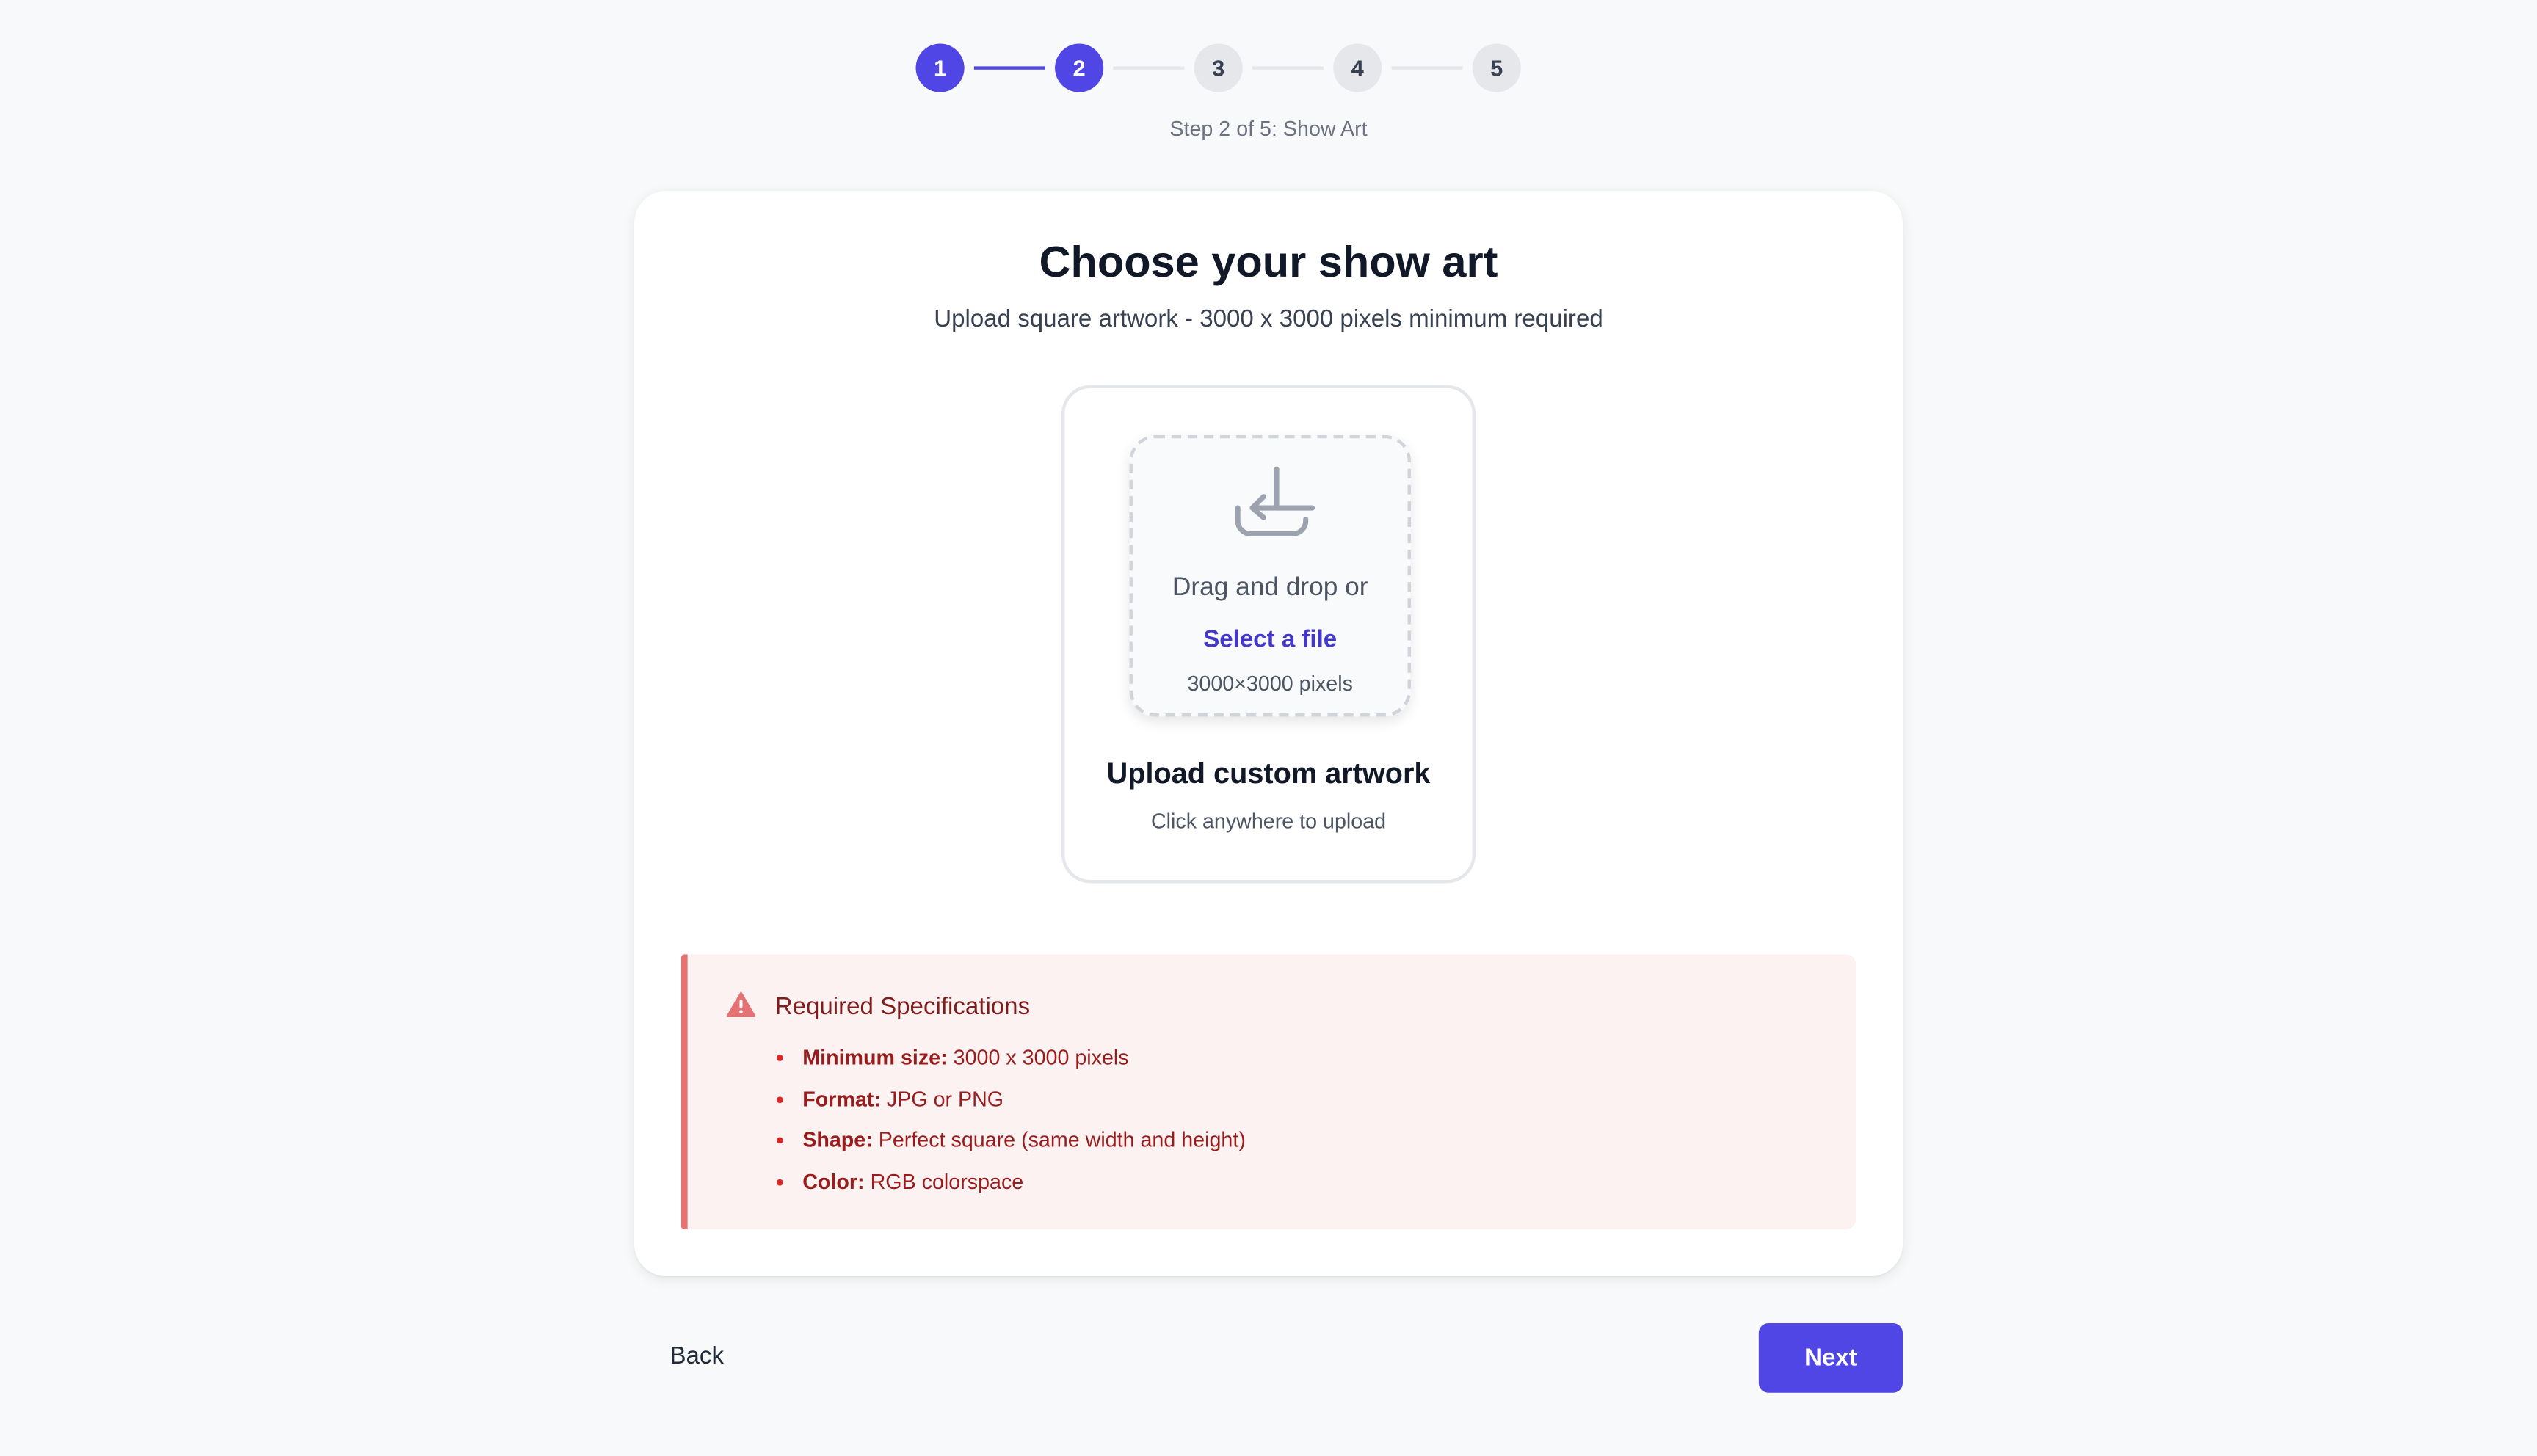 The image size is (2537, 1456). What do you see at coordinates (1496, 67) in the screenshot?
I see `step-5: 5` at bounding box center [1496, 67].